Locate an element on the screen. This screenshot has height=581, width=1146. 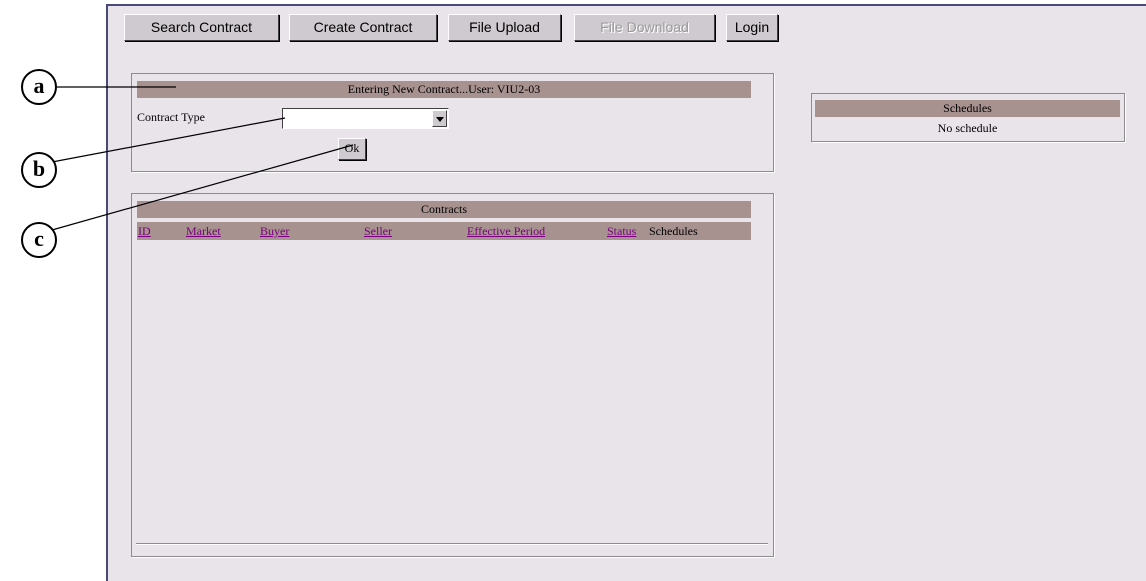
callout-a: a is located at coordinates (39, 87).